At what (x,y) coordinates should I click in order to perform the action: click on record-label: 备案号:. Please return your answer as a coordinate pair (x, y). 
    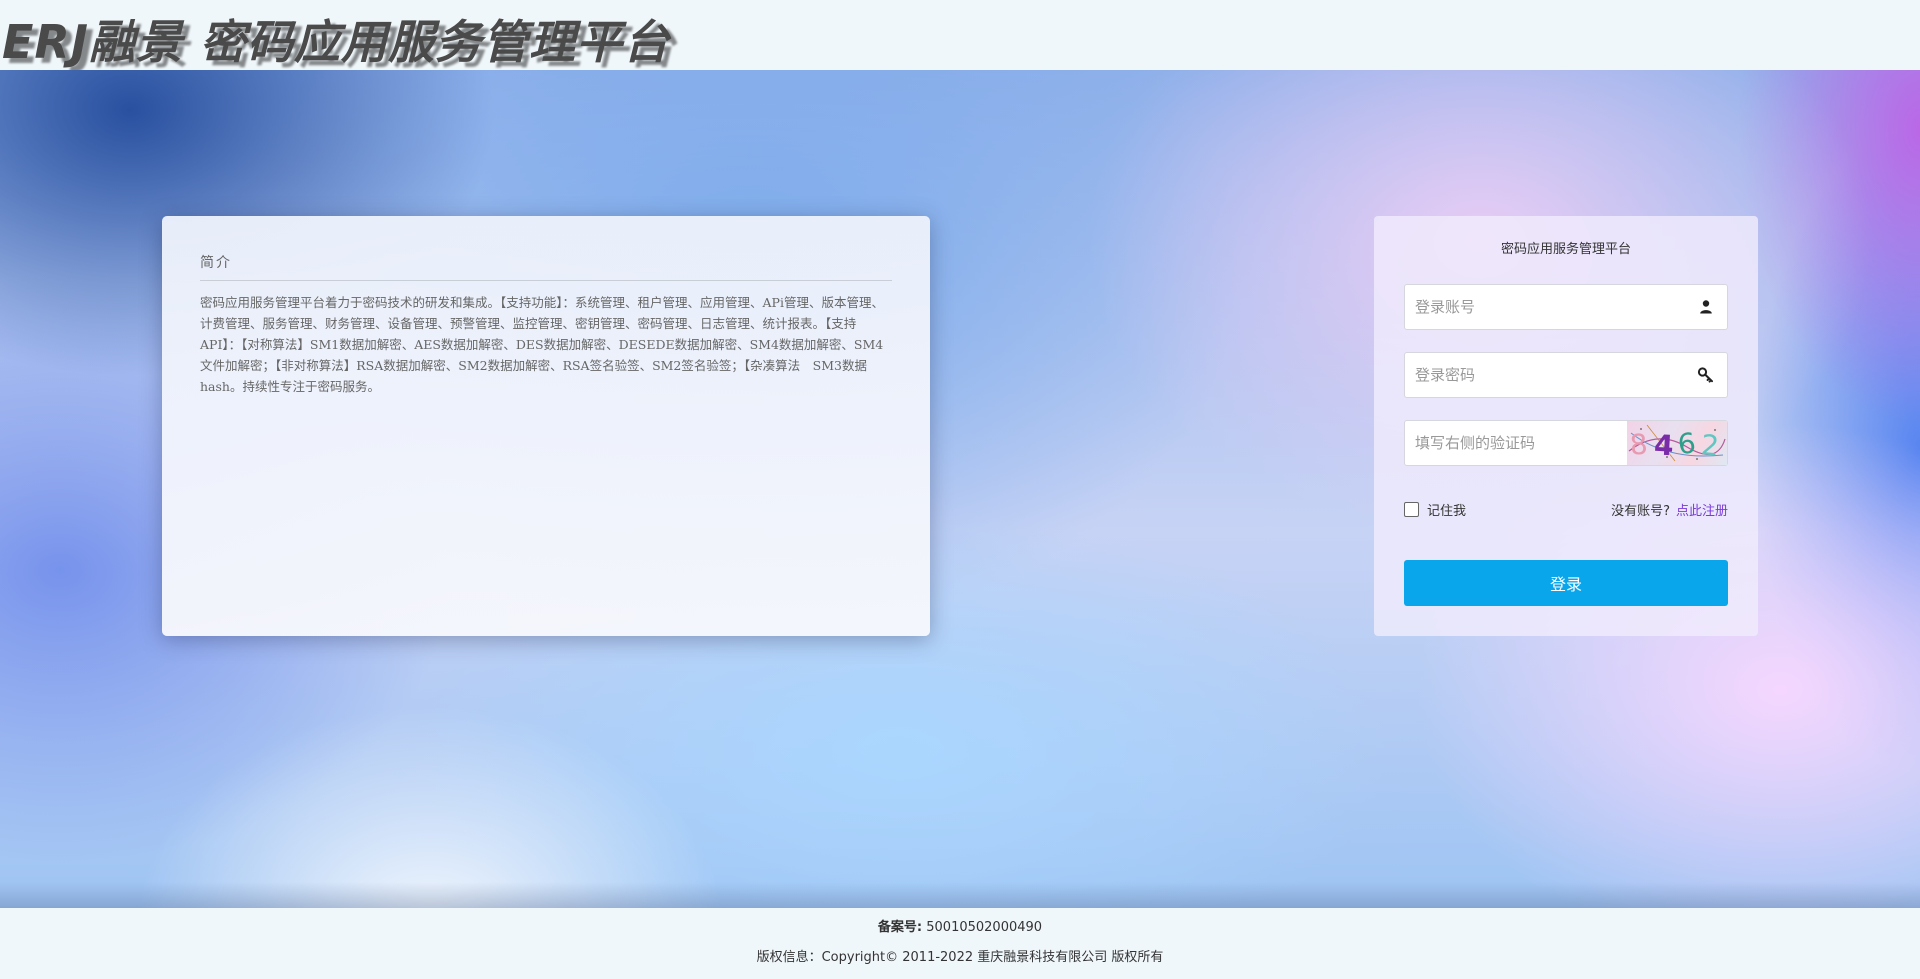
    Looking at the image, I should click on (900, 927).